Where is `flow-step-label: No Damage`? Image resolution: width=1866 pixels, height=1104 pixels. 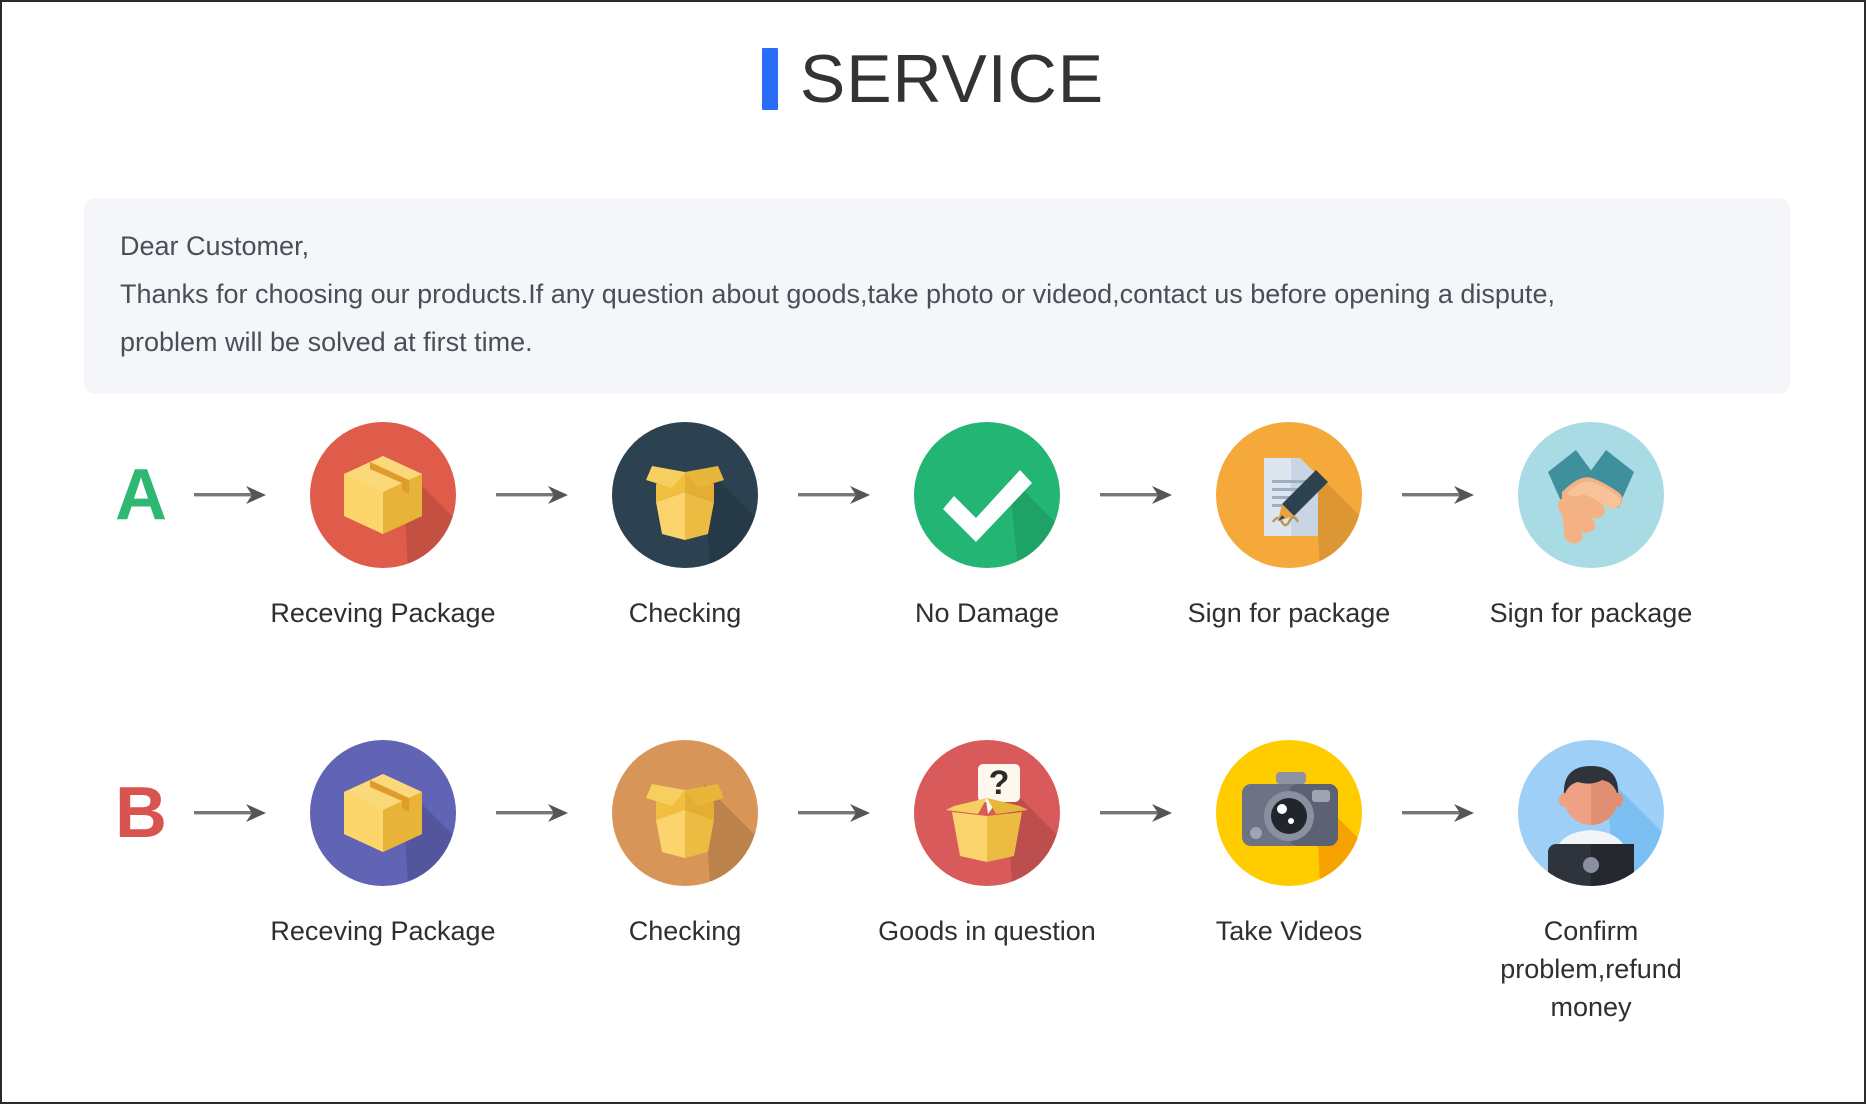 flow-step-label: No Damage is located at coordinates (987, 613).